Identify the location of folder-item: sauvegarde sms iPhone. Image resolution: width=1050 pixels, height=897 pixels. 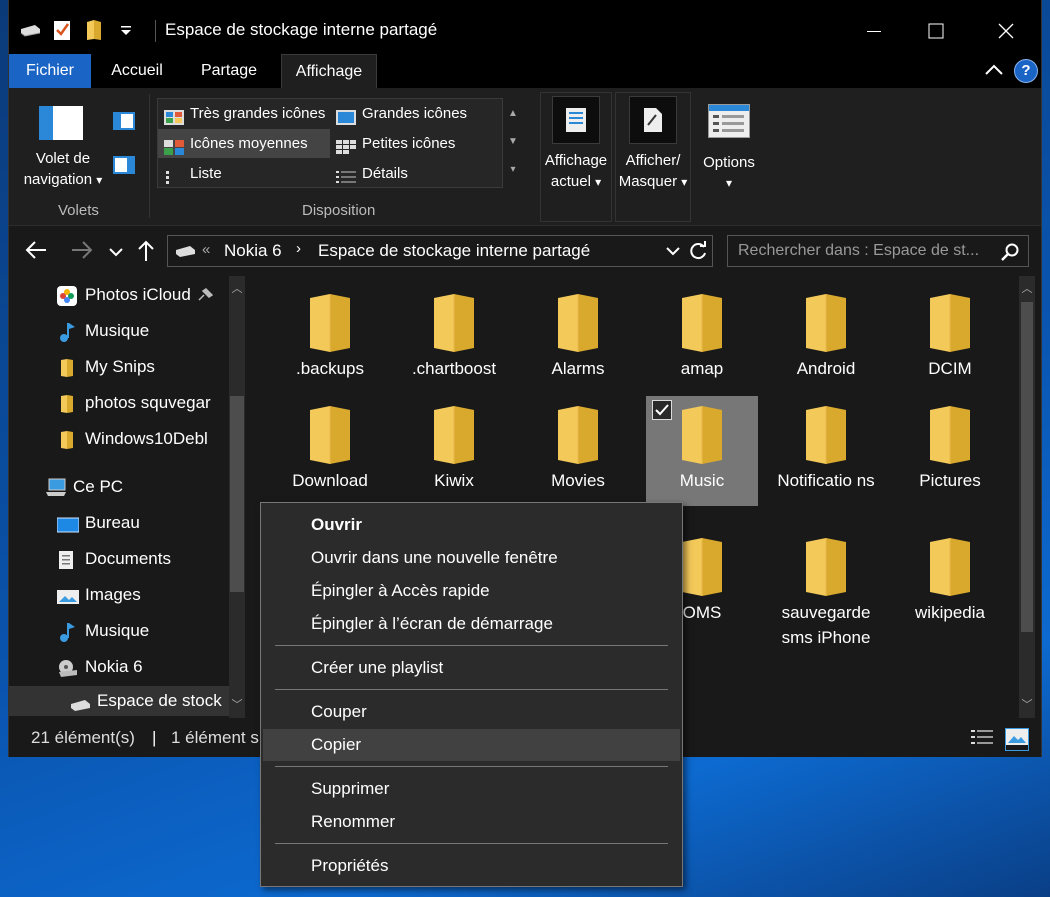
(826, 589).